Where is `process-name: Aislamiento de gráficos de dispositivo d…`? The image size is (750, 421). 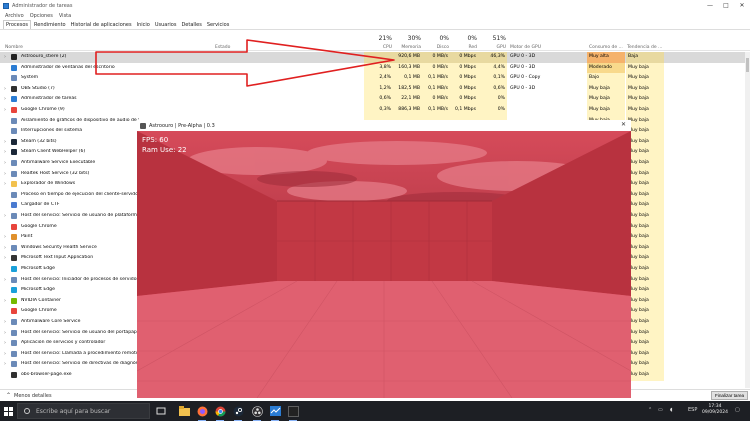 process-name: Aislamiento de gráficos de dispositivo d… is located at coordinates (80, 120).